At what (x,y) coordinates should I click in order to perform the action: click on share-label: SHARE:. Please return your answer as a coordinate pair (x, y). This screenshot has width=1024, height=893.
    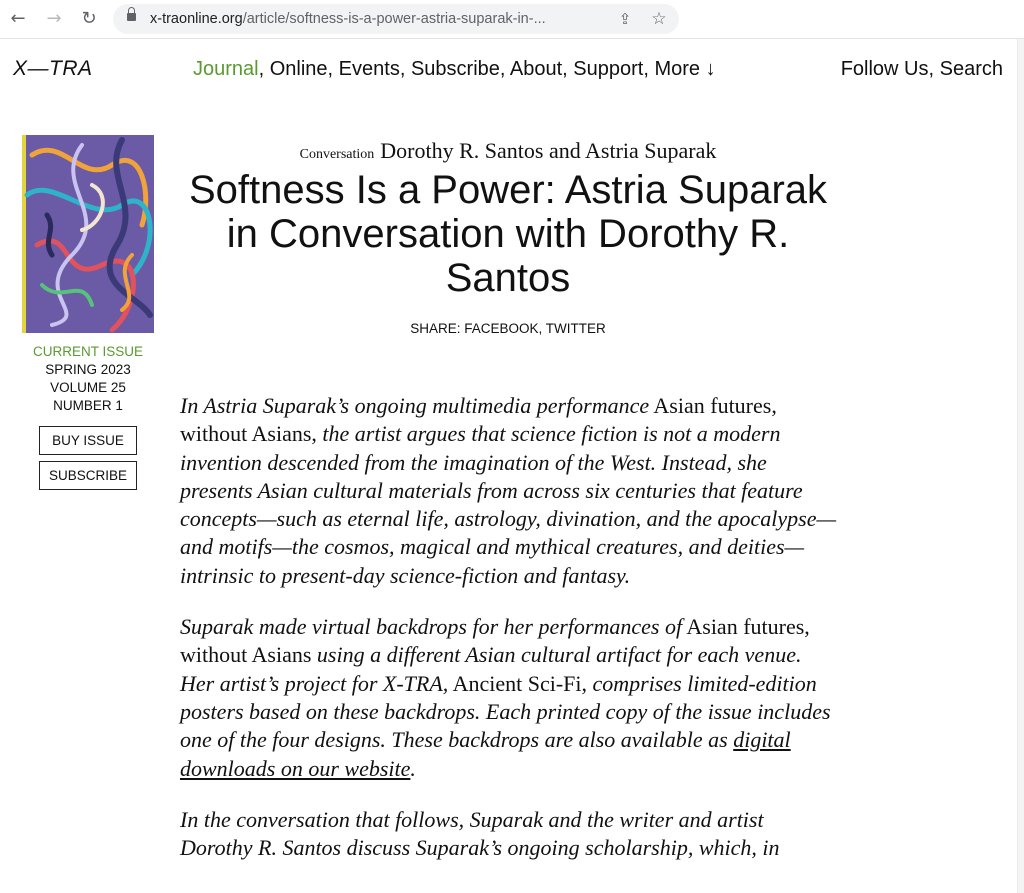
    Looking at the image, I should click on (435, 328).